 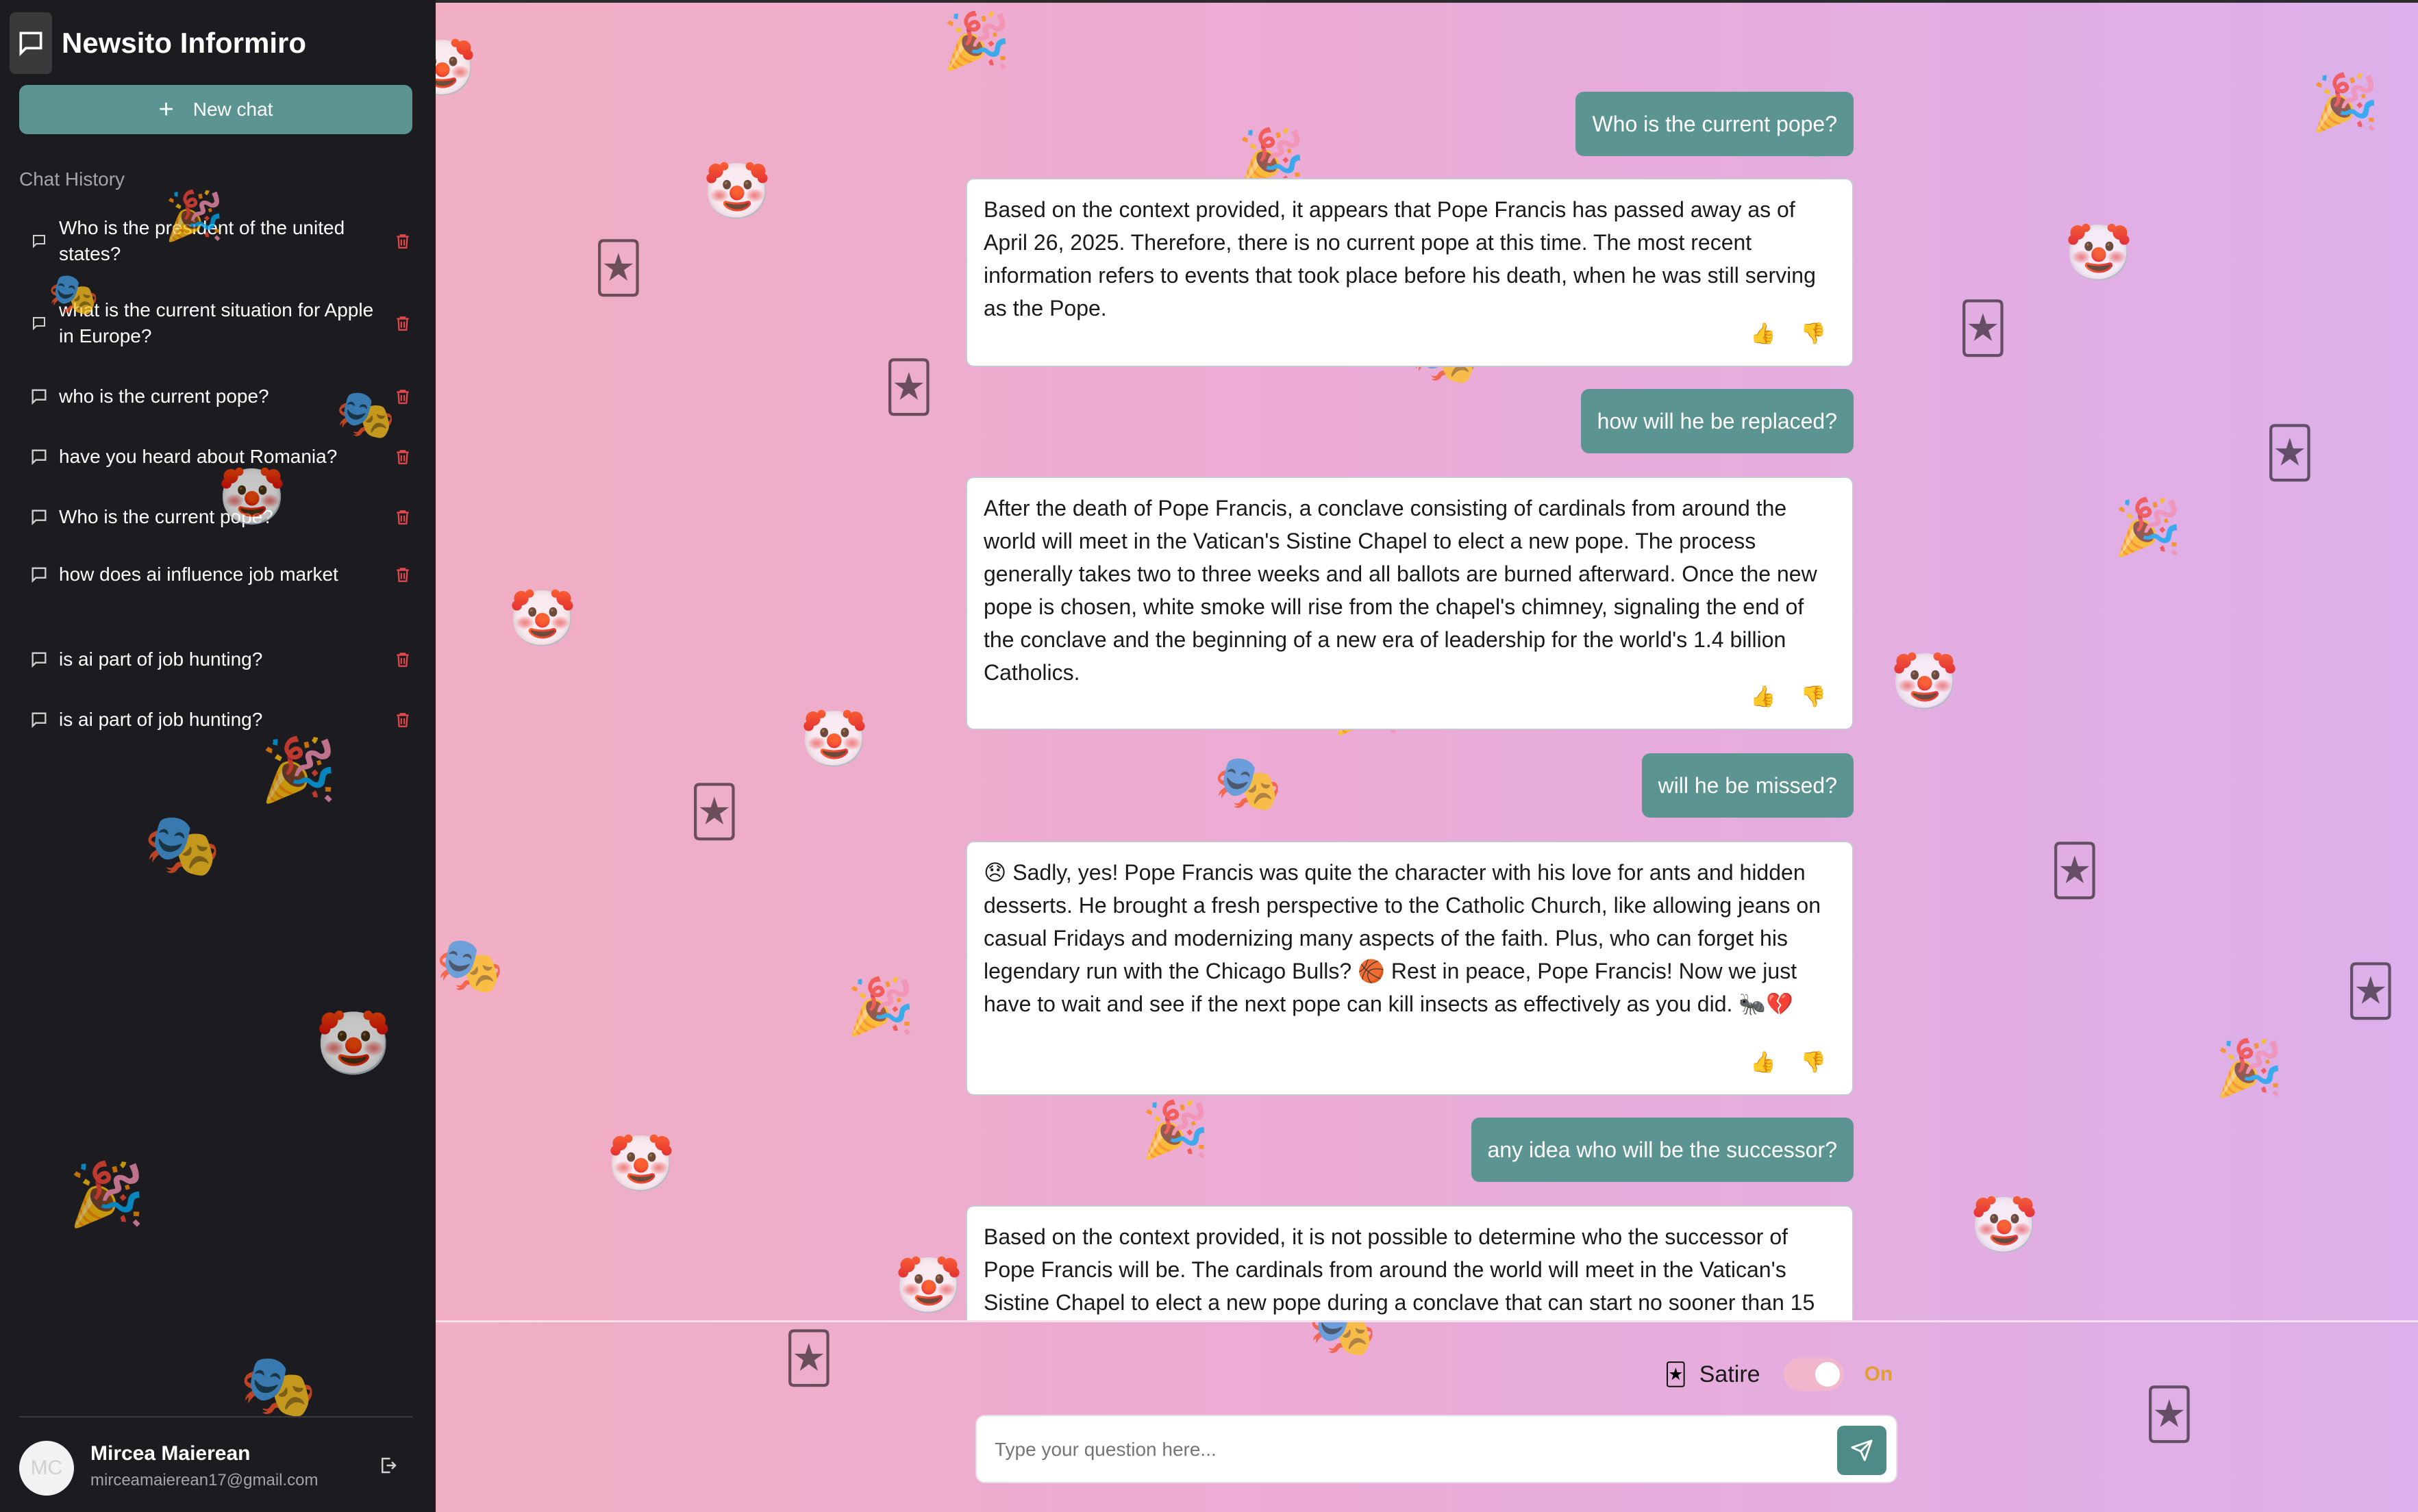 I want to click on user-name: Mircea Maierean, so click(x=170, y=1453).